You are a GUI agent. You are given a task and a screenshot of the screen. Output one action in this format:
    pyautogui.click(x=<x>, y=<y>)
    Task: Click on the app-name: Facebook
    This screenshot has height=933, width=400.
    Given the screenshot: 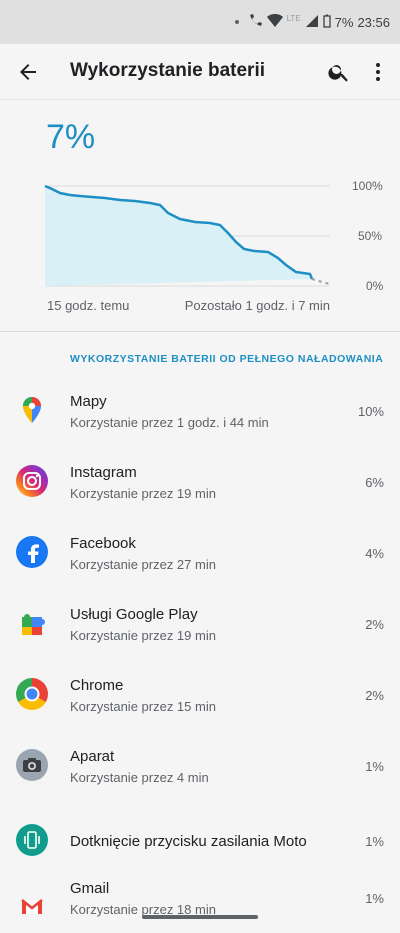 What is the action you would take?
    pyautogui.click(x=103, y=543)
    